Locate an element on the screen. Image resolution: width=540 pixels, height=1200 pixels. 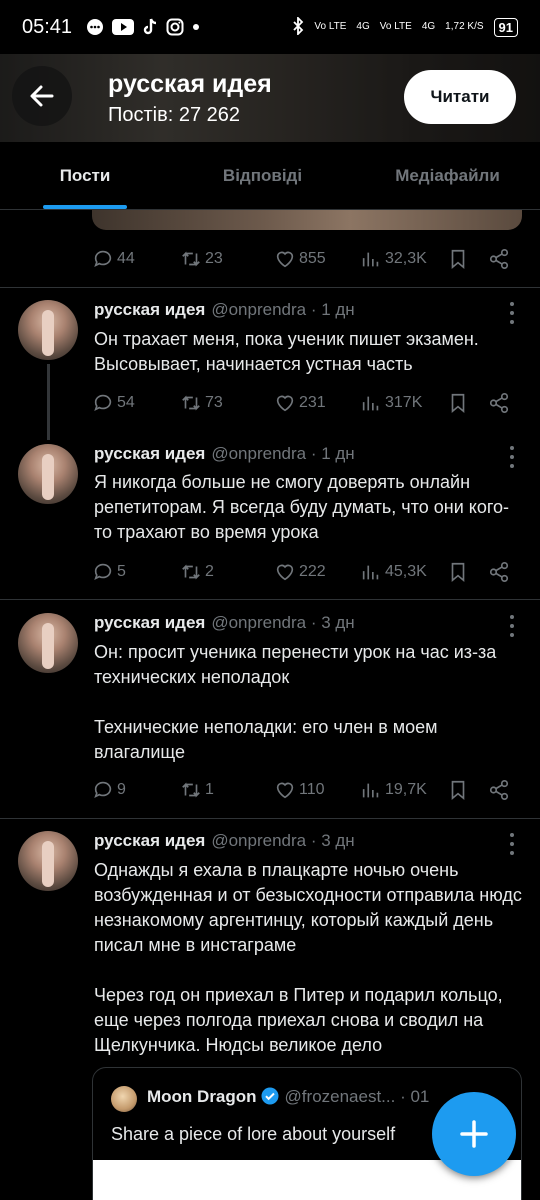
reply-button: 54 is located at coordinates (113, 403).